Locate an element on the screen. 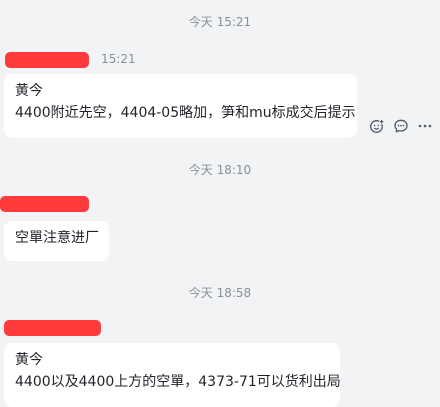  message-line: 空單注意进厂 is located at coordinates (57, 238).